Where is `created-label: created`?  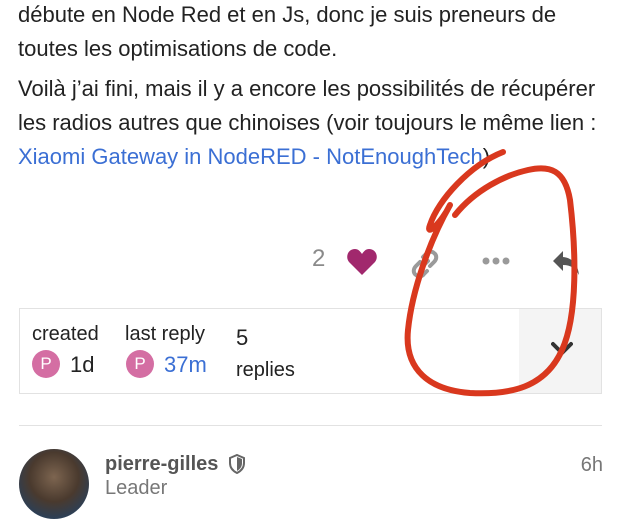
created-label: created is located at coordinates (65, 334).